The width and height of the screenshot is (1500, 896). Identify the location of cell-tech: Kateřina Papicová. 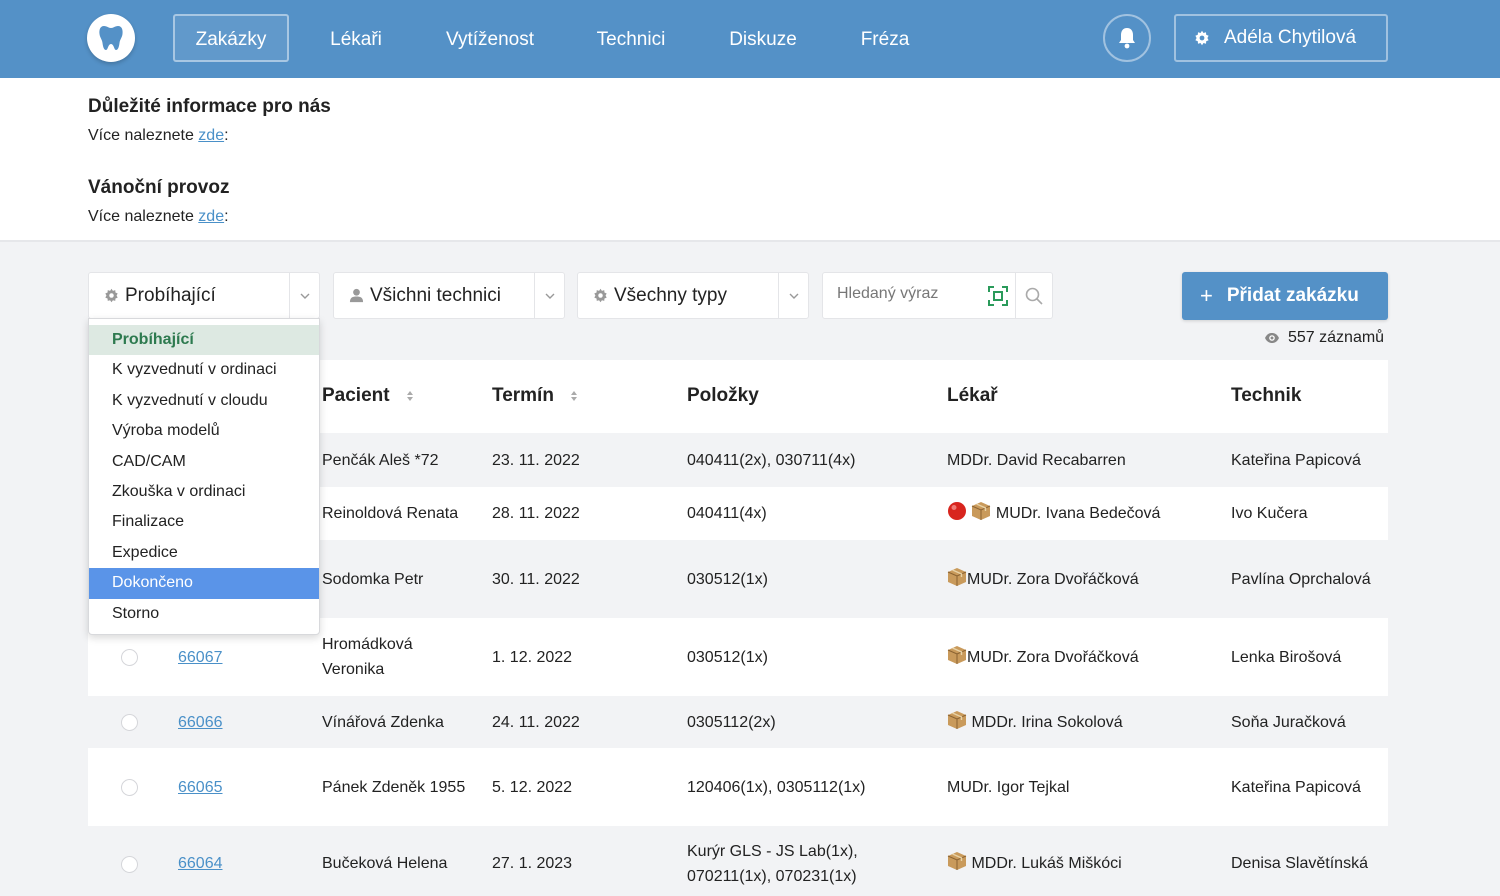
(1296, 787).